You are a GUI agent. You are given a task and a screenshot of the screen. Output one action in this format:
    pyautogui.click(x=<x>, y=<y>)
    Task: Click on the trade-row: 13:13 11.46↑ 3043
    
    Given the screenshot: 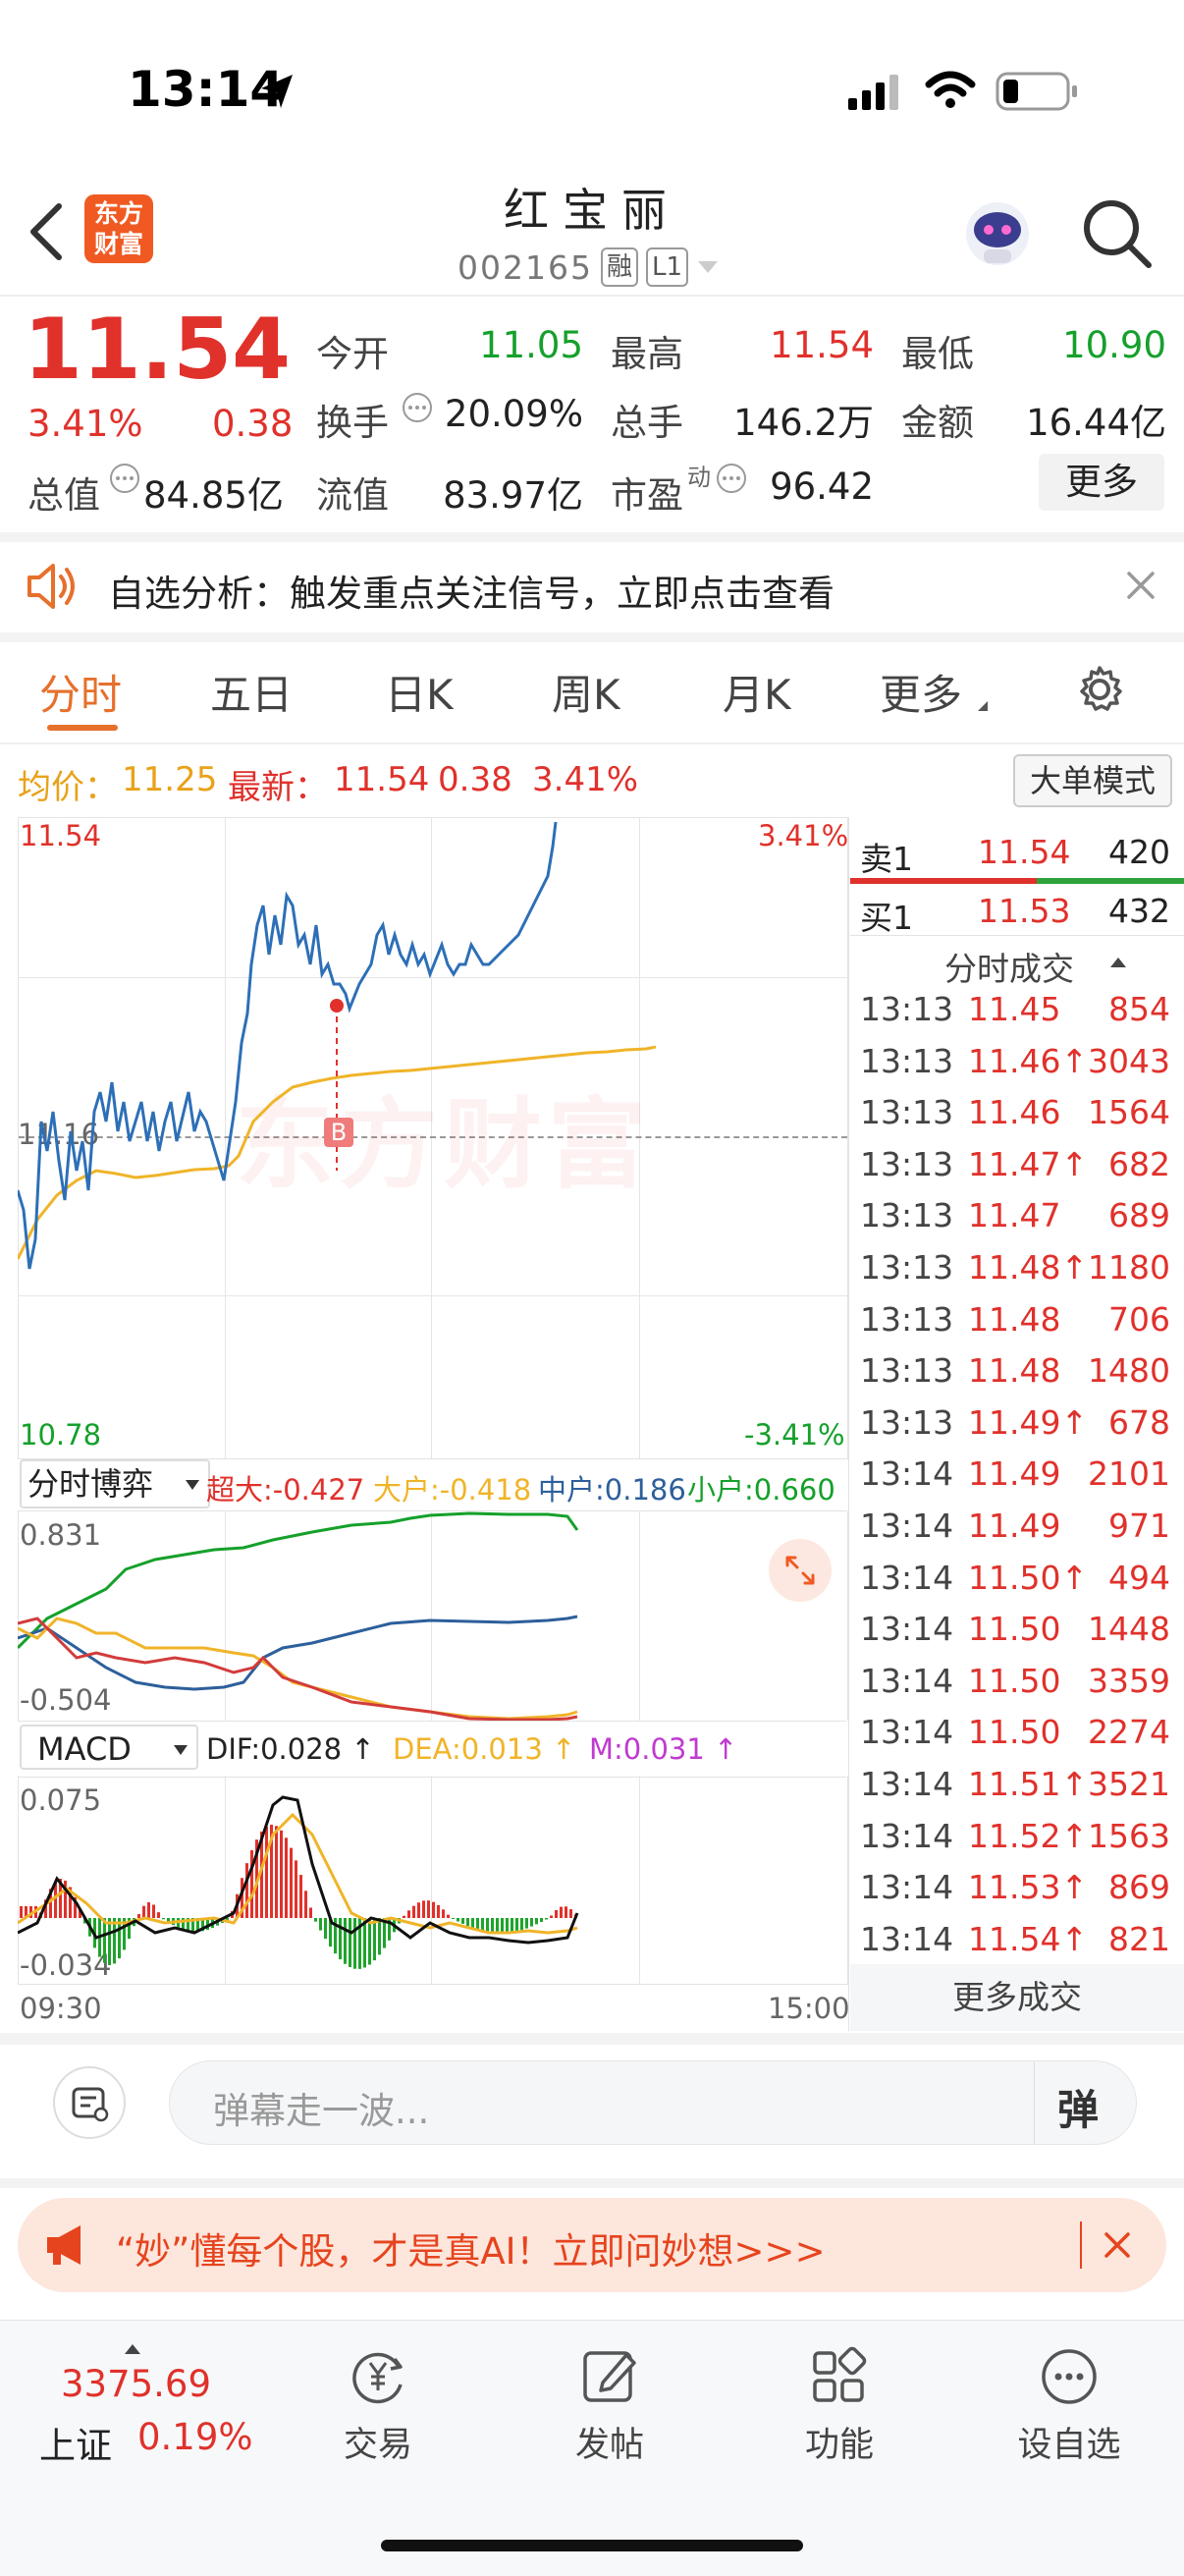 What is the action you would take?
    pyautogui.click(x=1015, y=1067)
    